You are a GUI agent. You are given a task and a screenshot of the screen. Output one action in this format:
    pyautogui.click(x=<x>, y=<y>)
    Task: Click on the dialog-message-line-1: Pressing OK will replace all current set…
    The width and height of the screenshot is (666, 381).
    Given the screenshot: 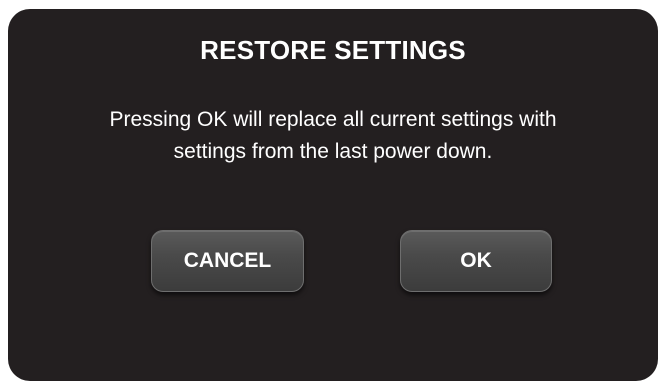 What is the action you would take?
    pyautogui.click(x=333, y=119)
    